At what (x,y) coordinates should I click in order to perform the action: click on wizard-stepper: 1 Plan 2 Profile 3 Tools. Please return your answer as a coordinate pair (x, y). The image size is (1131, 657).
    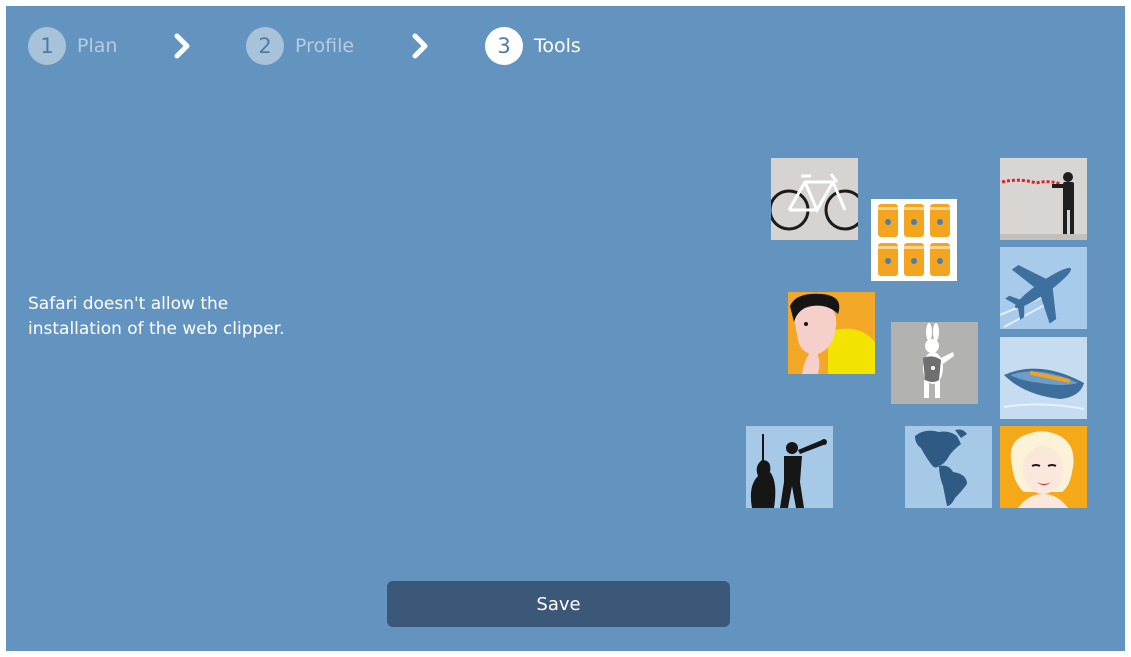
    Looking at the image, I should click on (565, 46).